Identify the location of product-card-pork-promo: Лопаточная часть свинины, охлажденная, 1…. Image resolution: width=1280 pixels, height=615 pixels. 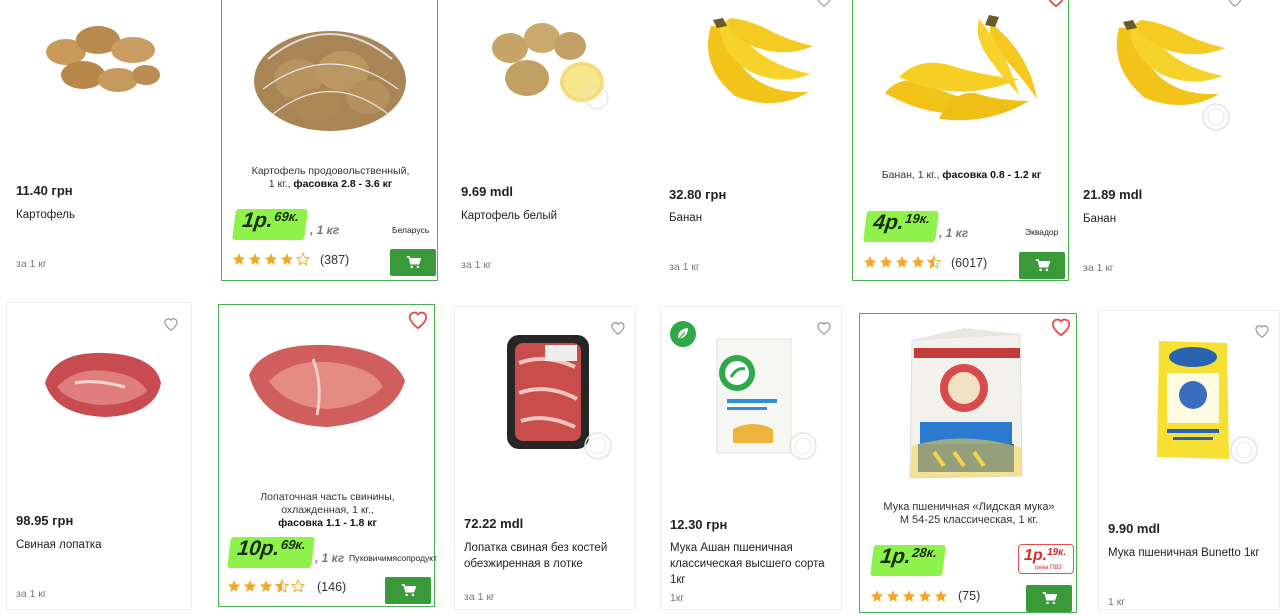
(327, 455).